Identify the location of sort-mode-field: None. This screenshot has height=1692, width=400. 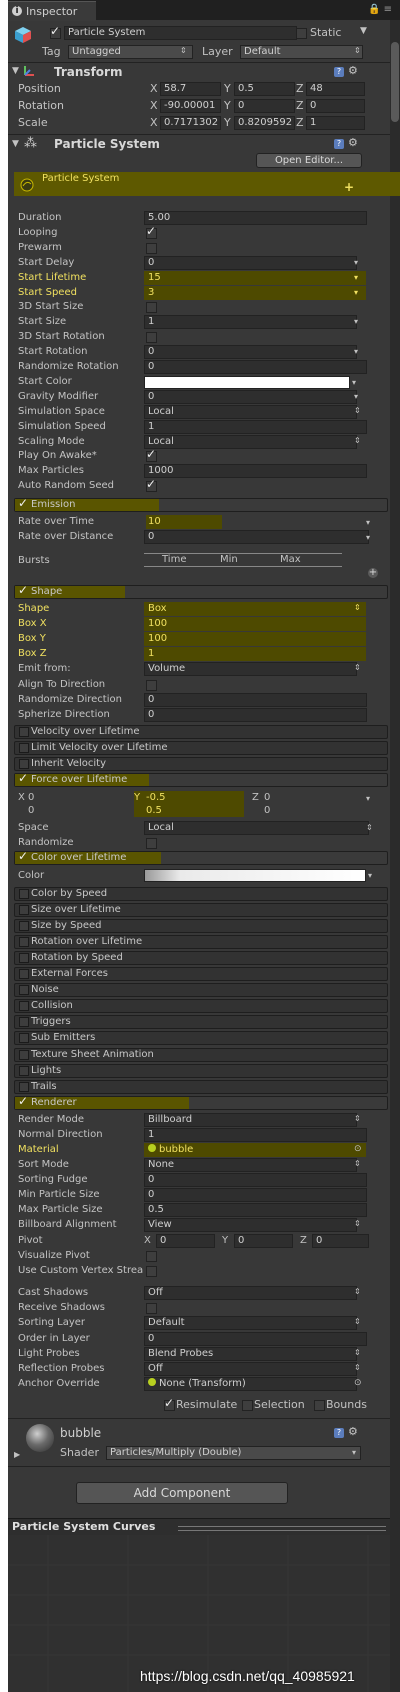
(250, 1165).